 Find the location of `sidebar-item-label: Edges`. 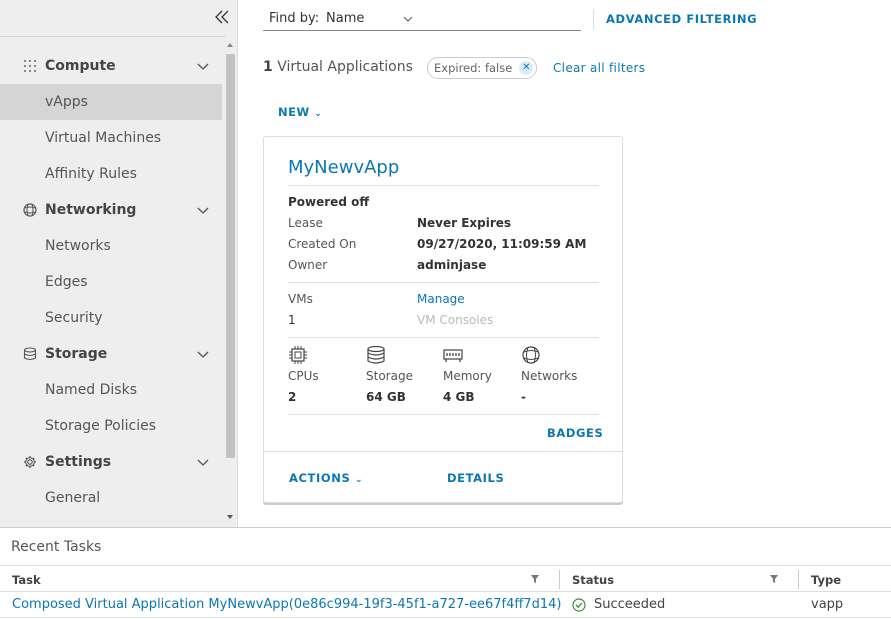

sidebar-item-label: Edges is located at coordinates (66, 282).